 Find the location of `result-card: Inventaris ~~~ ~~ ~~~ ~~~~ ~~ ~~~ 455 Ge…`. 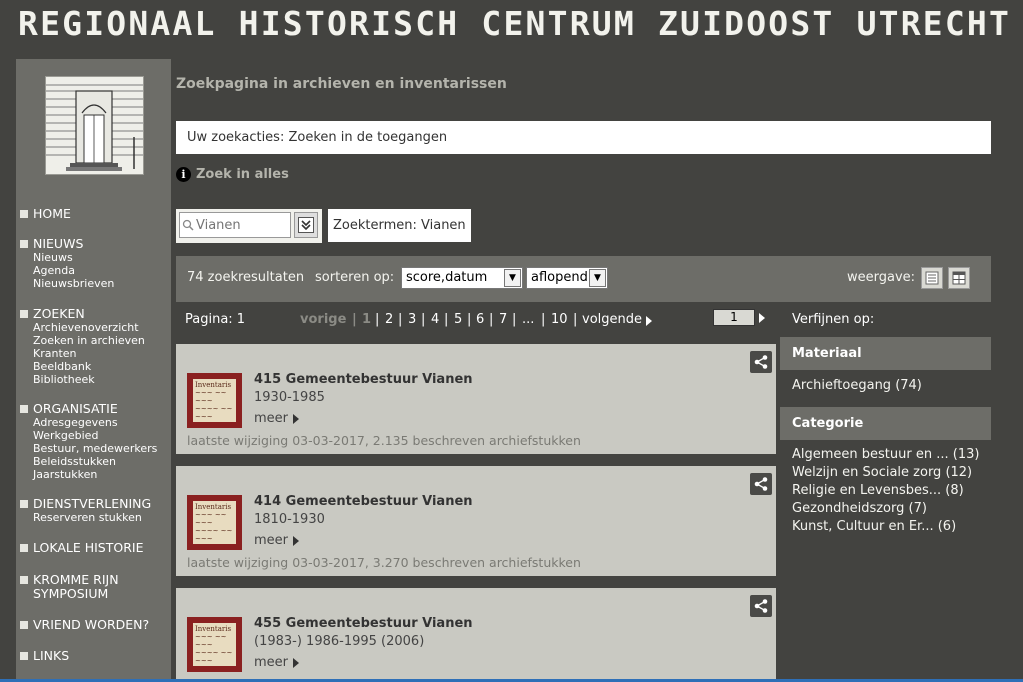

result-card: Inventaris ~~~ ~~ ~~~ ~~~~ ~~ ~~~ 455 Ge… is located at coordinates (476, 635).